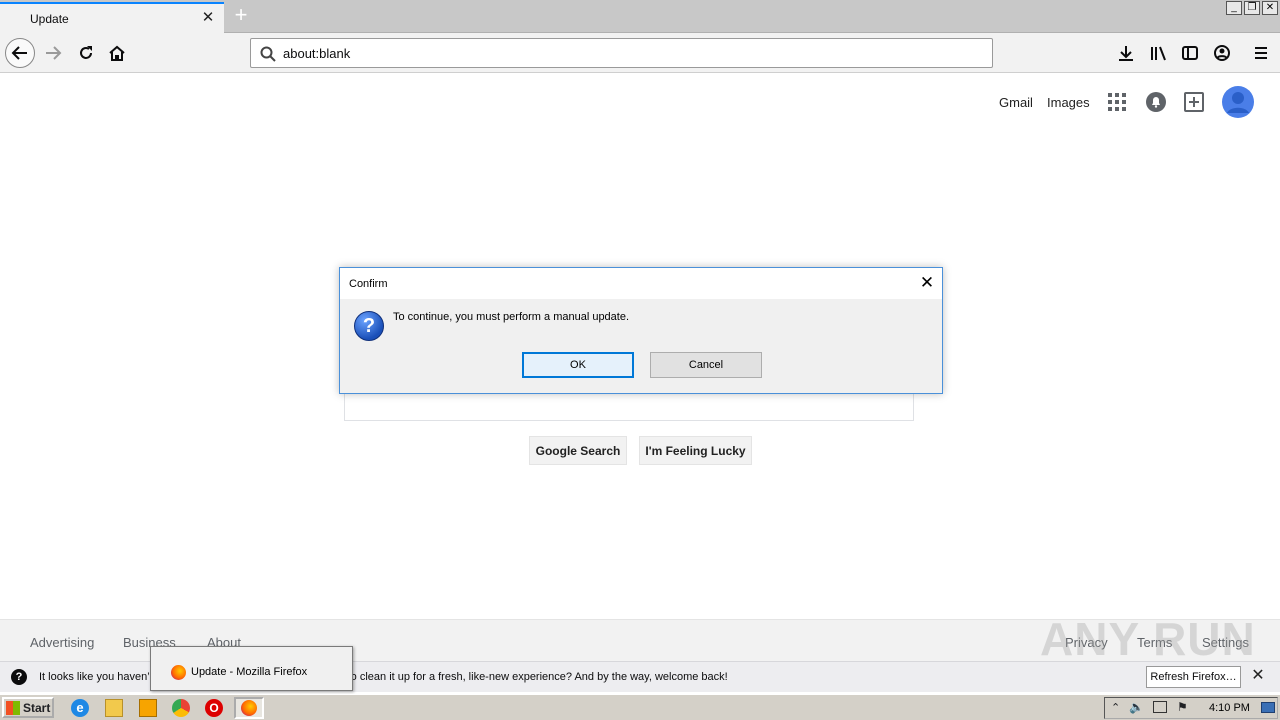 The image size is (1280, 720). What do you see at coordinates (1222, 53) in the screenshot?
I see `account-icon` at bounding box center [1222, 53].